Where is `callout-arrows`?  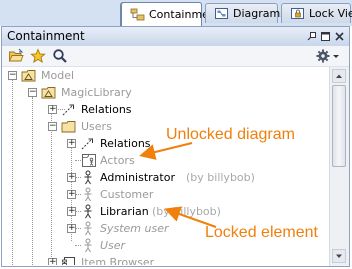
callout-arrows is located at coordinates (178, 185).